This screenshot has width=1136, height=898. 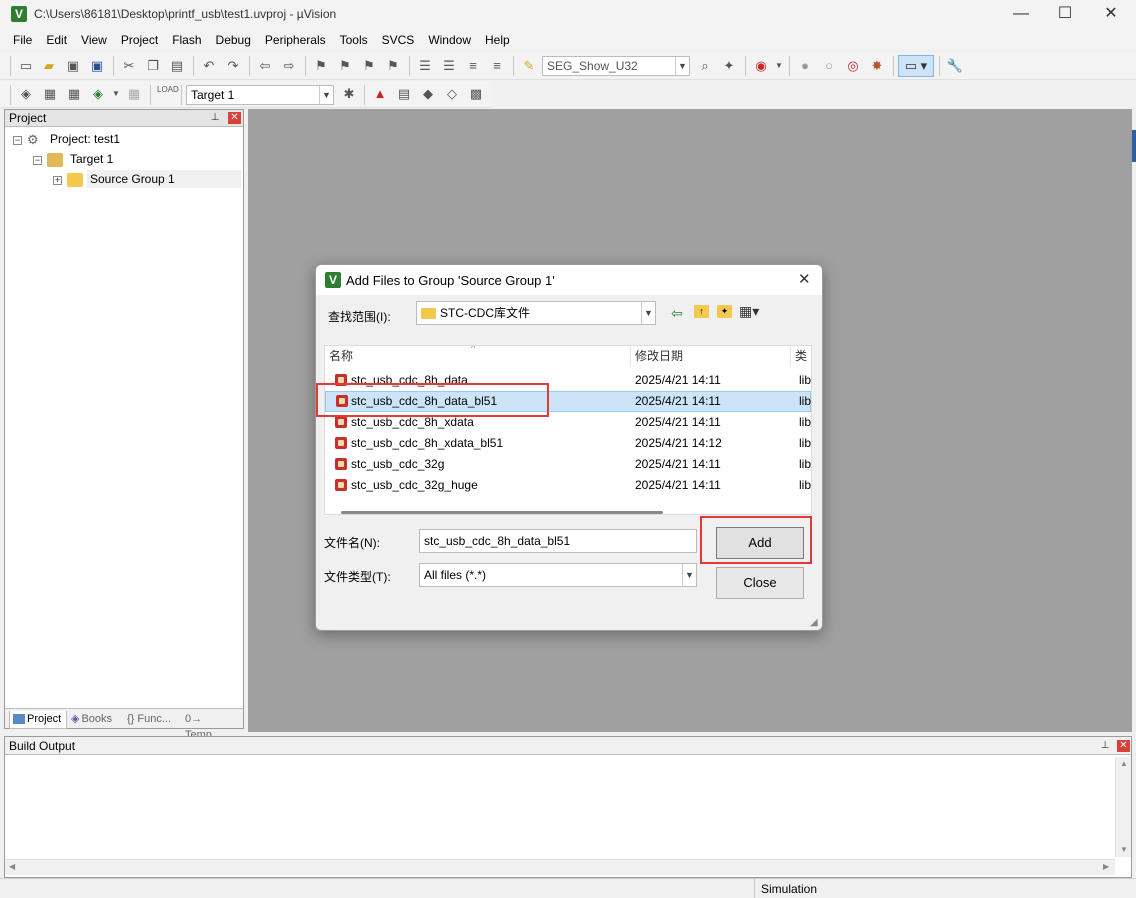 What do you see at coordinates (1123, 807) in the screenshot?
I see `vertical-scrollbar: ▲ ▼` at bounding box center [1123, 807].